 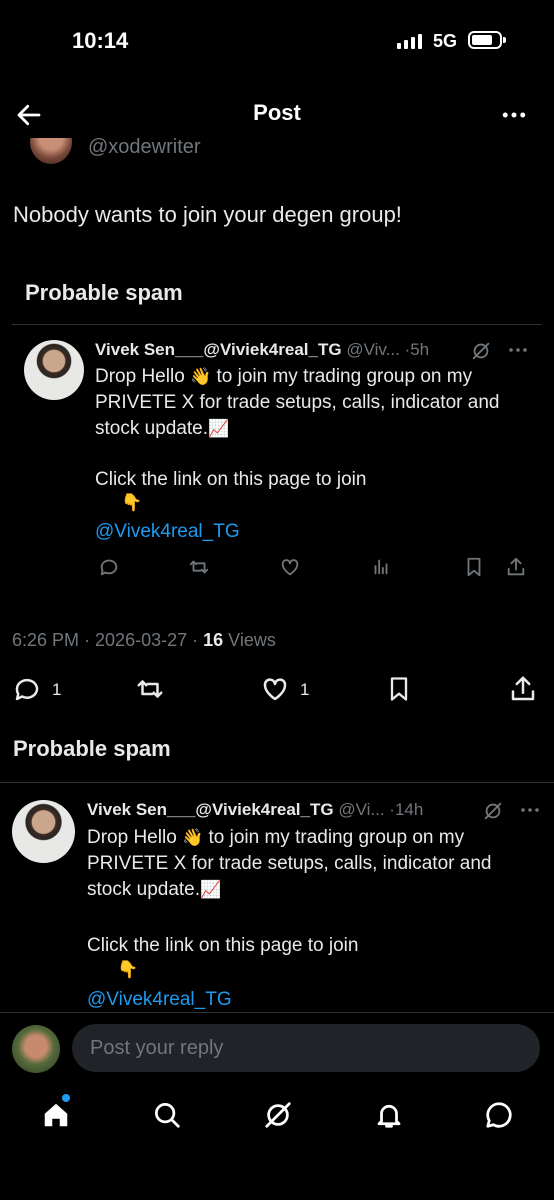 What do you see at coordinates (381, 567) in the screenshot?
I see `views-icon` at bounding box center [381, 567].